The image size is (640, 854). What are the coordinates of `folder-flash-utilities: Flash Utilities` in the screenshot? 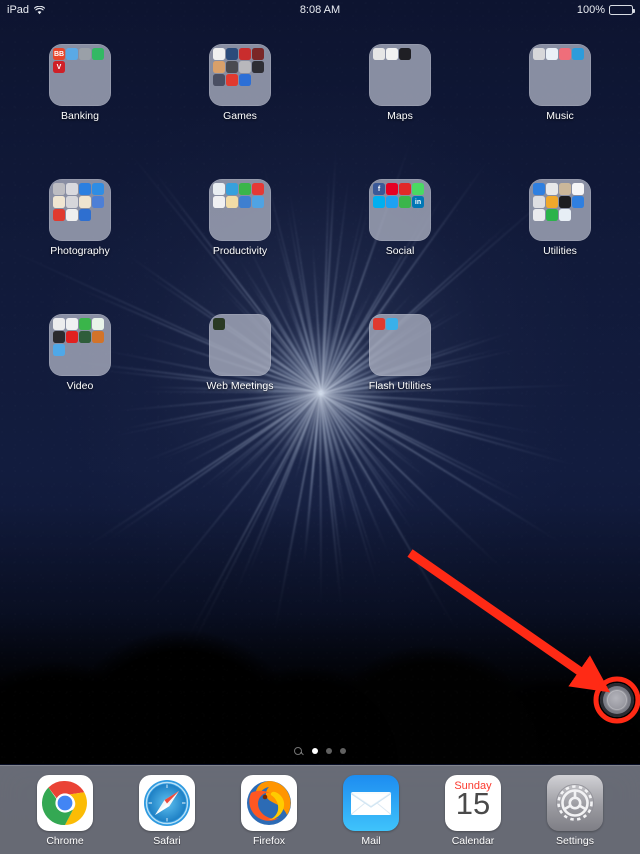 It's located at (400, 353).